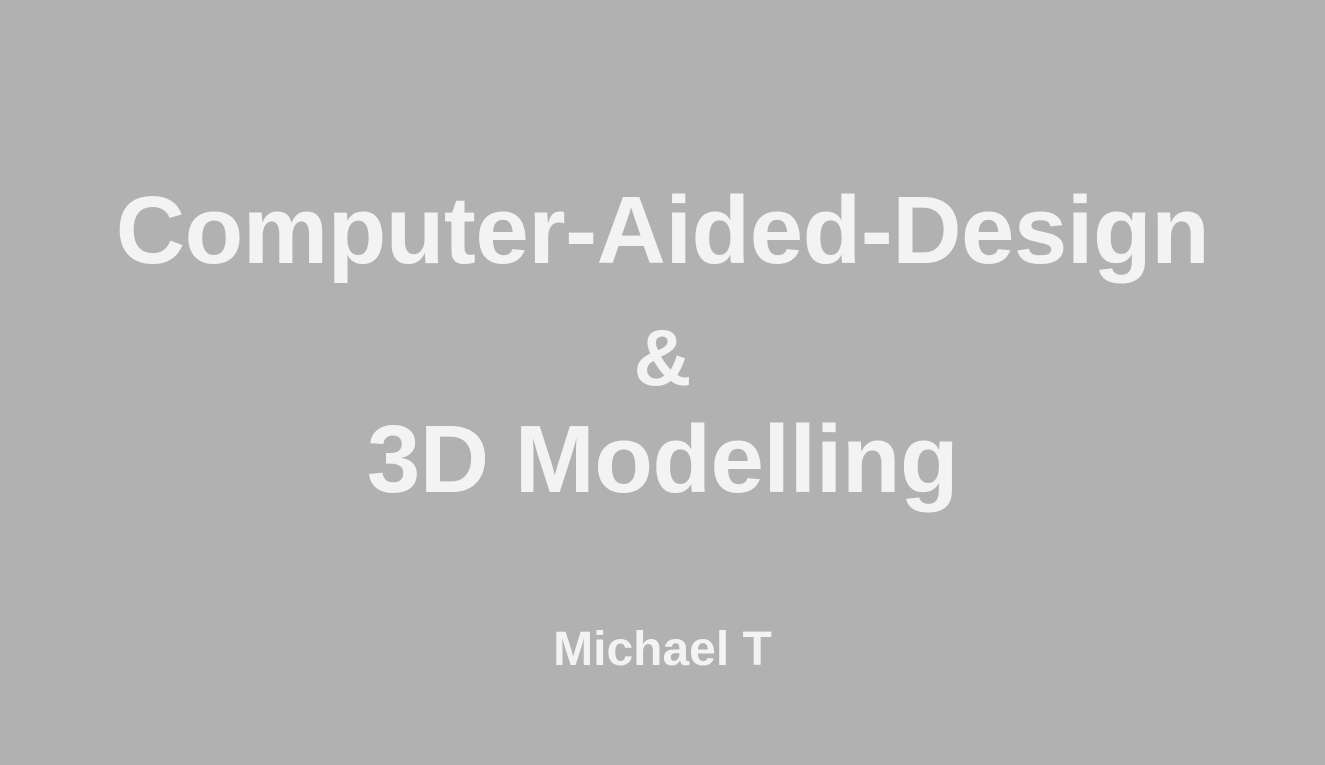 The height and width of the screenshot is (765, 1325). What do you see at coordinates (662, 459) in the screenshot?
I see `title-line-3: 3D Modelling` at bounding box center [662, 459].